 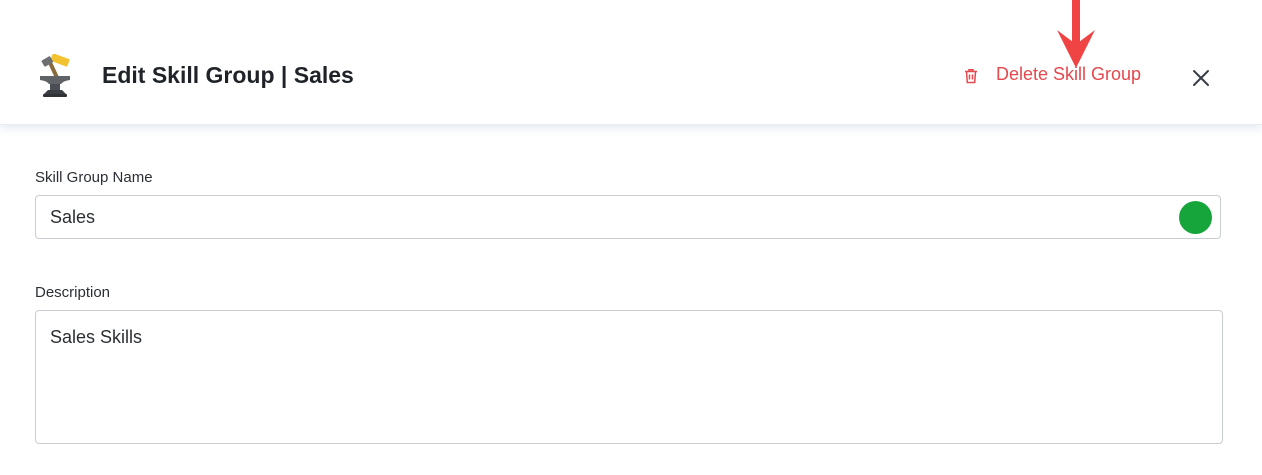 I want to click on anvil-hammer-icon, so click(x=56, y=75).